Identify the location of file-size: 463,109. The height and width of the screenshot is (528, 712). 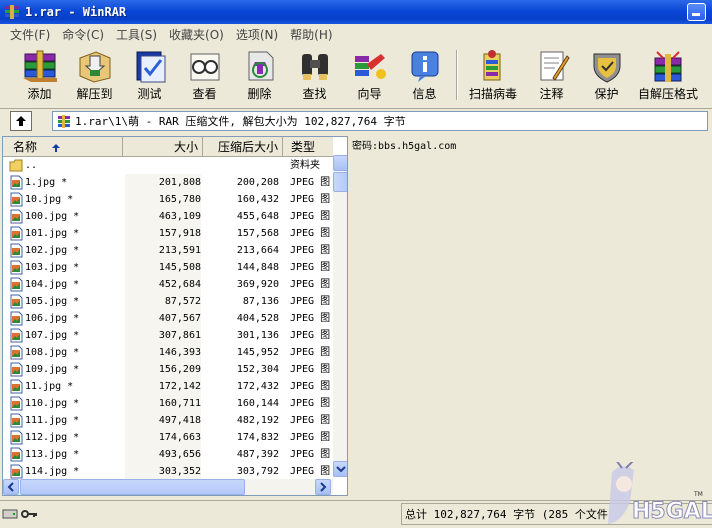
(163, 216).